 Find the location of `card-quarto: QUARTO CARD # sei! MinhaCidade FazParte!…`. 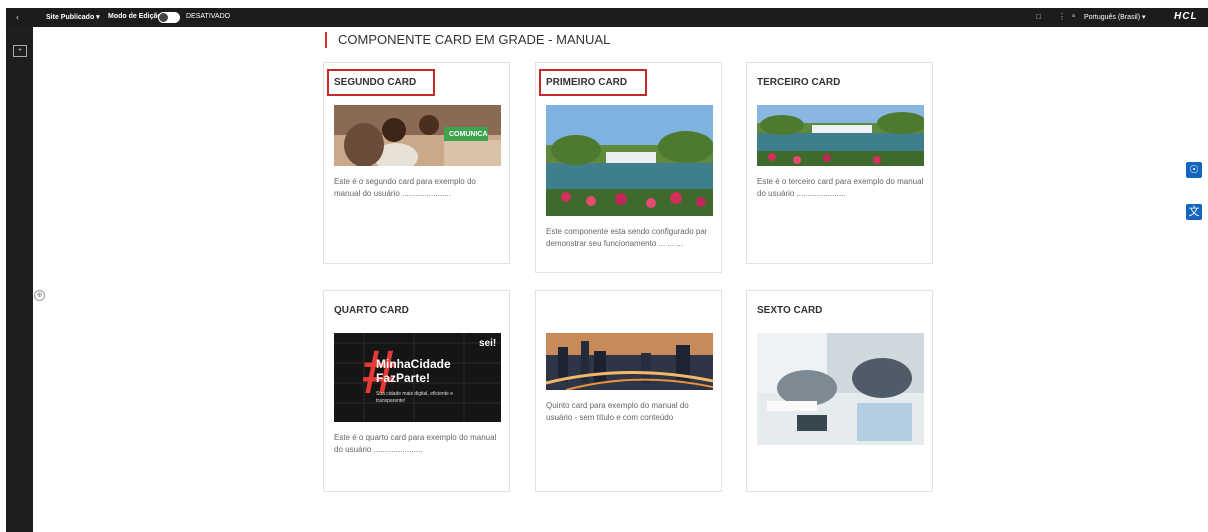

card-quarto: QUARTO CARD # sei! MinhaCidade FazParte!… is located at coordinates (416, 391).